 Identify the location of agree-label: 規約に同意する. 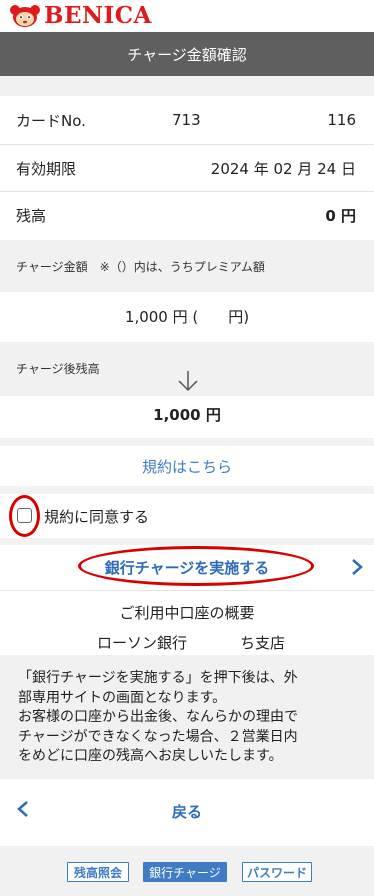
(96, 516).